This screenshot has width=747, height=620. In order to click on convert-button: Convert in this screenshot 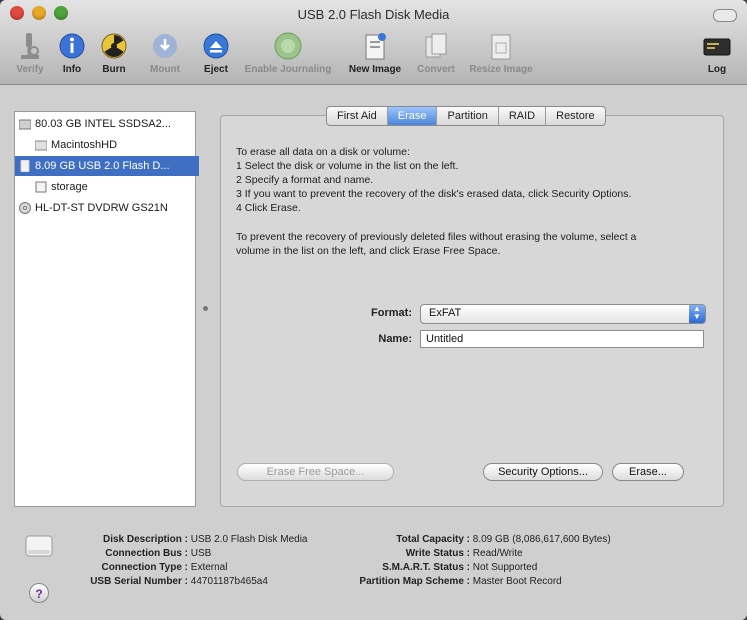, I will do `click(436, 52)`.